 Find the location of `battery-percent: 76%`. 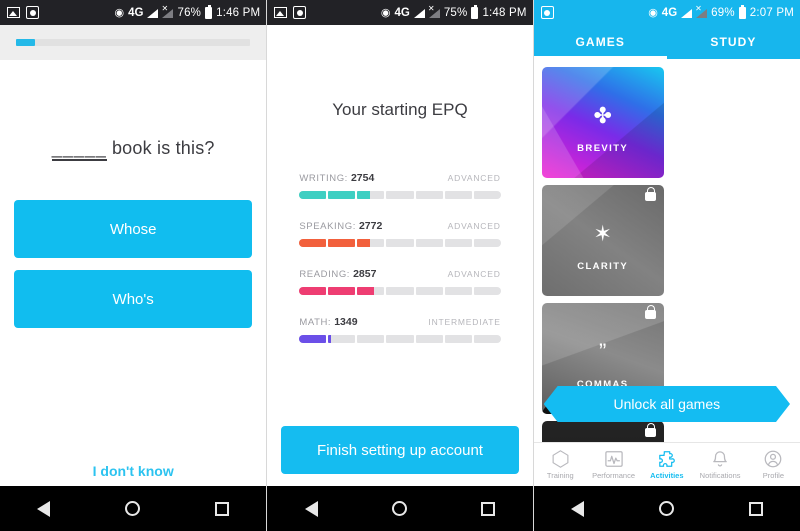

battery-percent: 76% is located at coordinates (189, 12).